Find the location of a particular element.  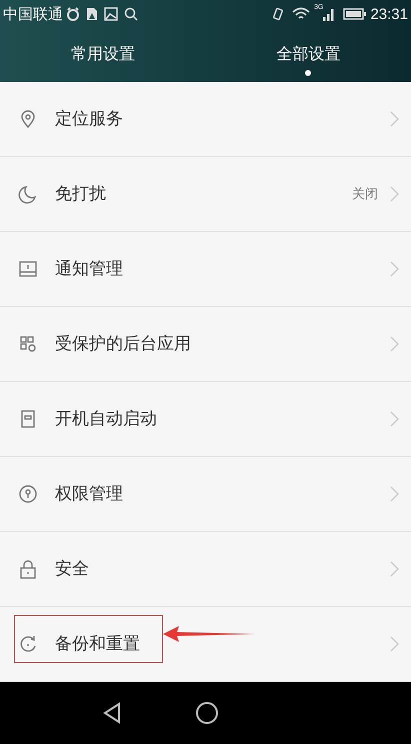

item-label: 安全 is located at coordinates (72, 569).